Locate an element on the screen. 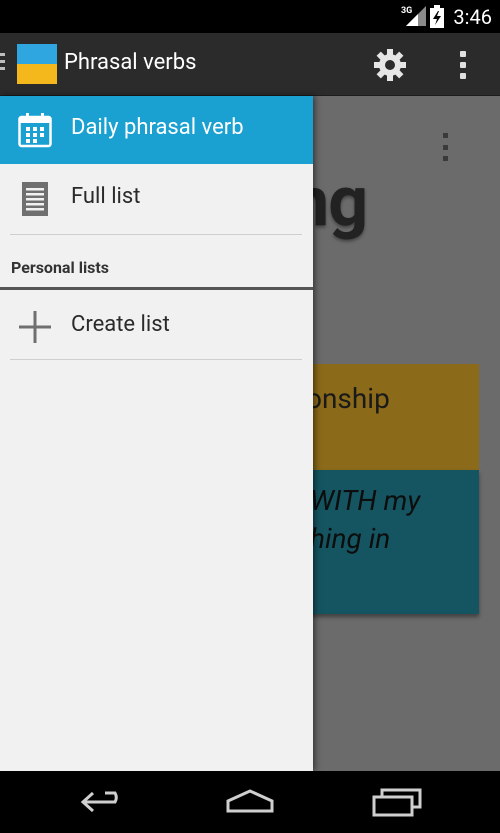  signal-icon is located at coordinates (416, 16).